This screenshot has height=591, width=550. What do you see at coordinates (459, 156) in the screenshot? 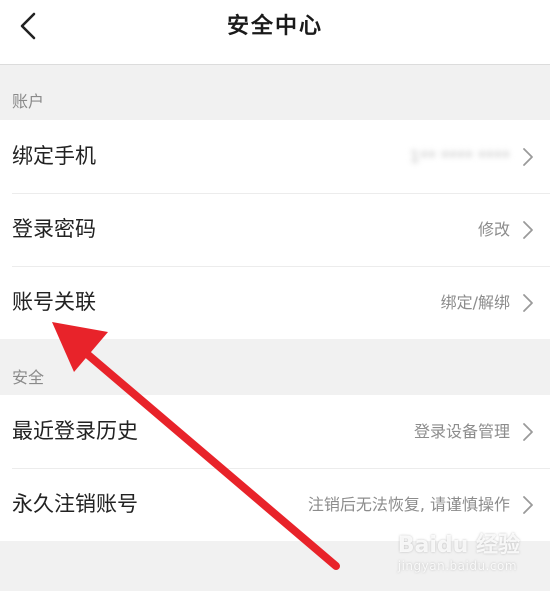
I see `bind-phone-value: 1** **** ****` at bounding box center [459, 156].